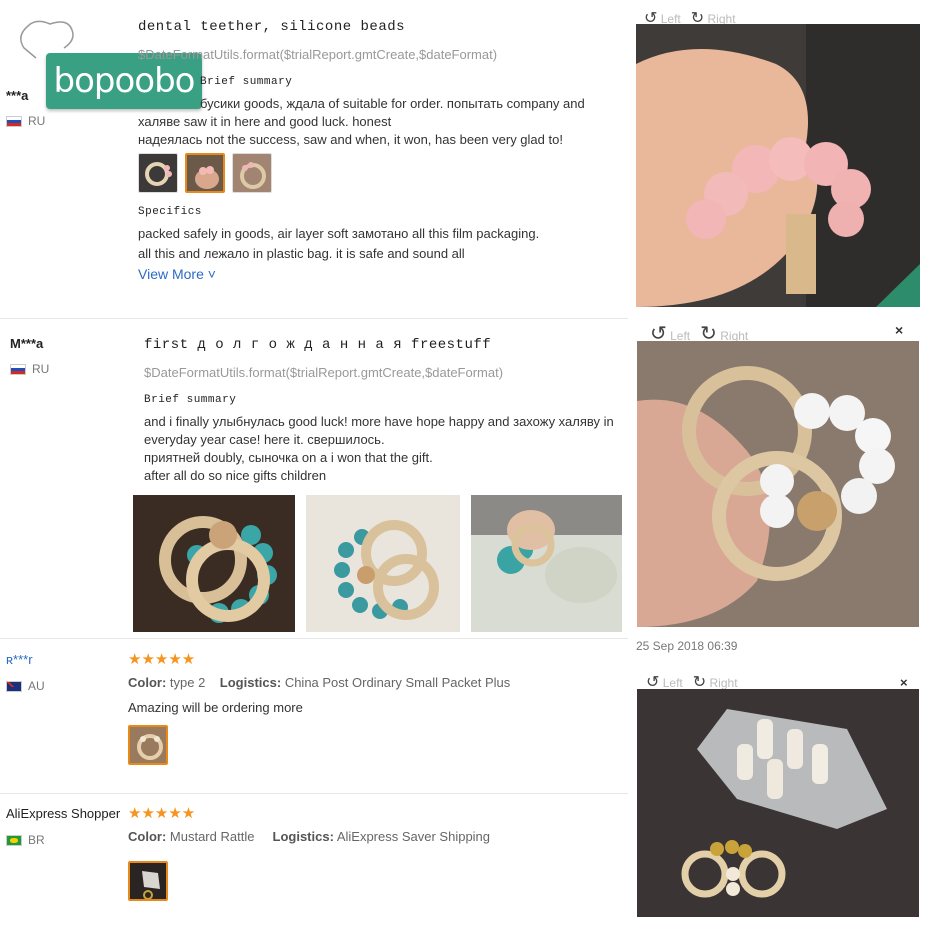 This screenshot has width=930, height=930. What do you see at coordinates (318, 345) in the screenshot?
I see `review-title: first д о л г о ж д а н н а я freestuff` at bounding box center [318, 345].